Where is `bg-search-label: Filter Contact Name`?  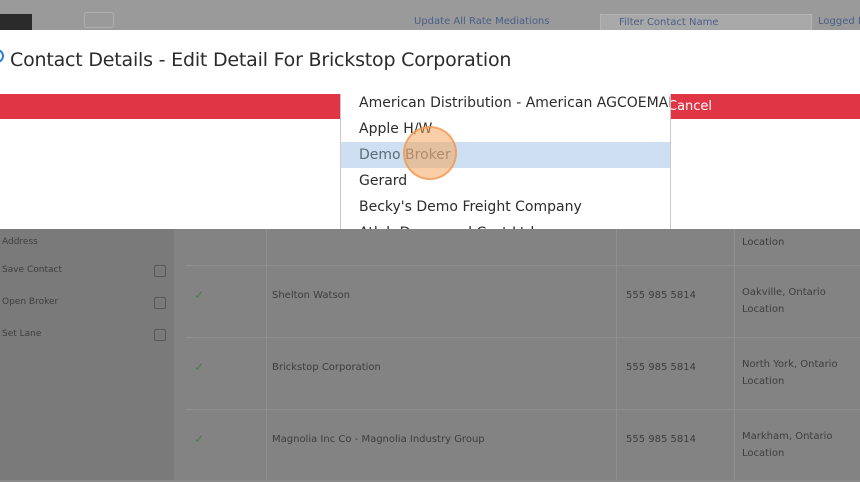 bg-search-label: Filter Contact Name is located at coordinates (669, 22).